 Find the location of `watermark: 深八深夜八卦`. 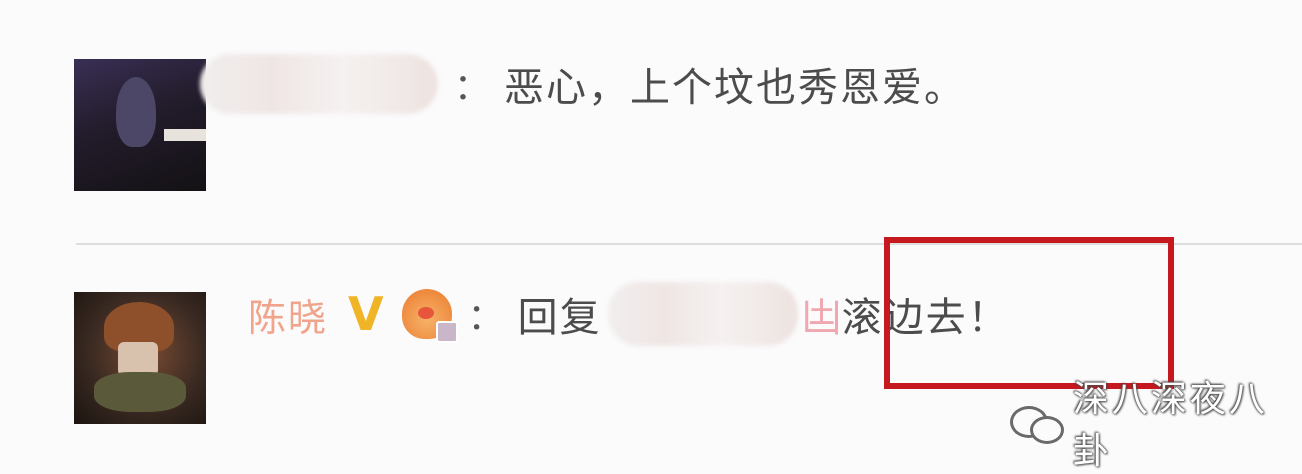

watermark: 深八深夜八卦 is located at coordinates (1156, 422).